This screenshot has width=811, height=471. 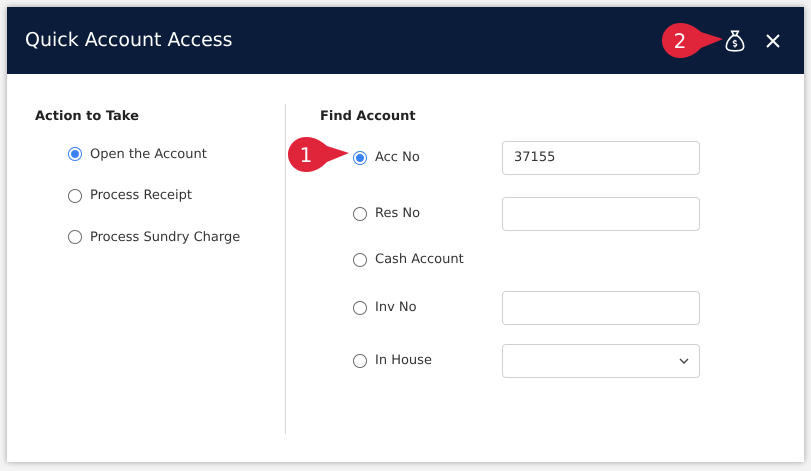 What do you see at coordinates (165, 237) in the screenshot?
I see `option-label: Process Sundry Charge` at bounding box center [165, 237].